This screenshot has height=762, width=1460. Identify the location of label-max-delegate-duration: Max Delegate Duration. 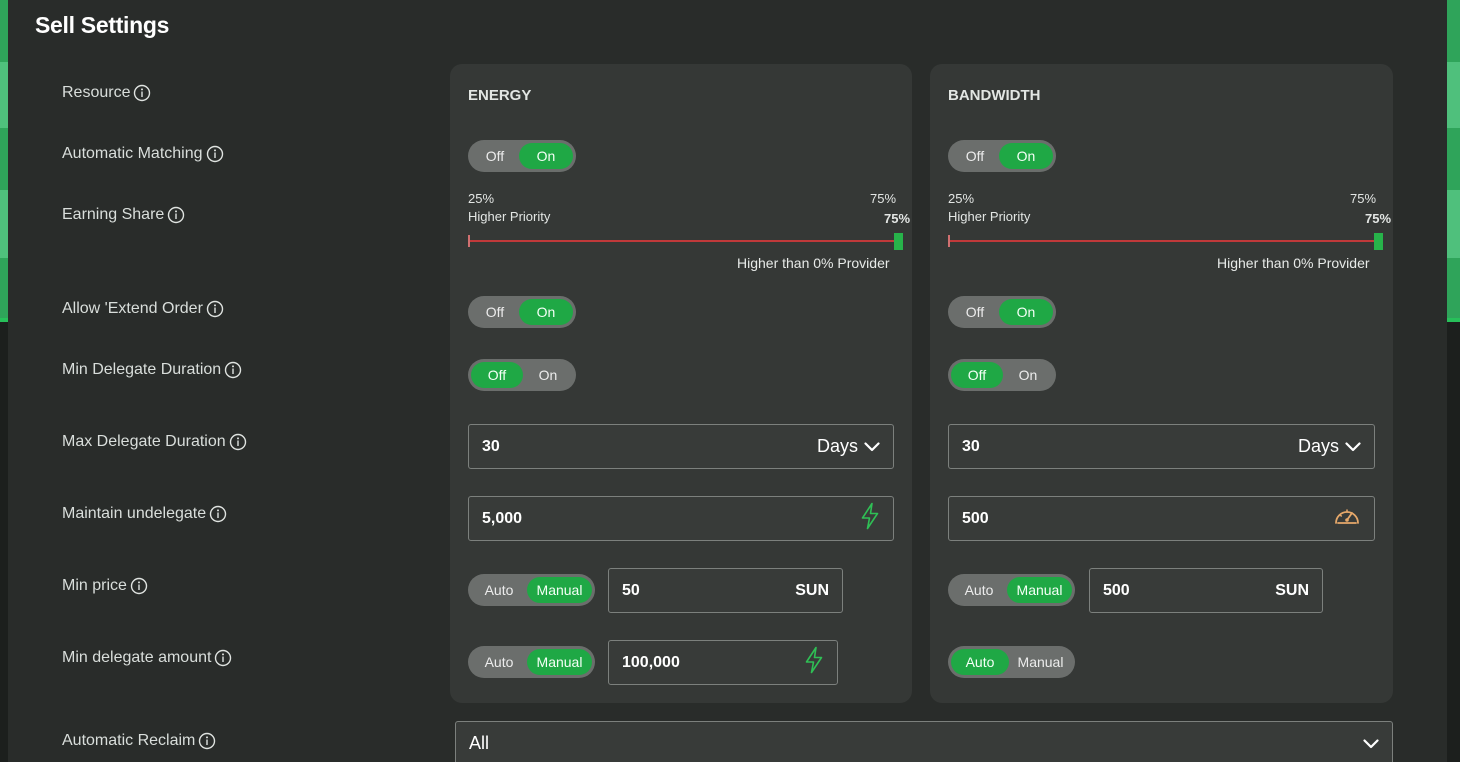
(154, 442).